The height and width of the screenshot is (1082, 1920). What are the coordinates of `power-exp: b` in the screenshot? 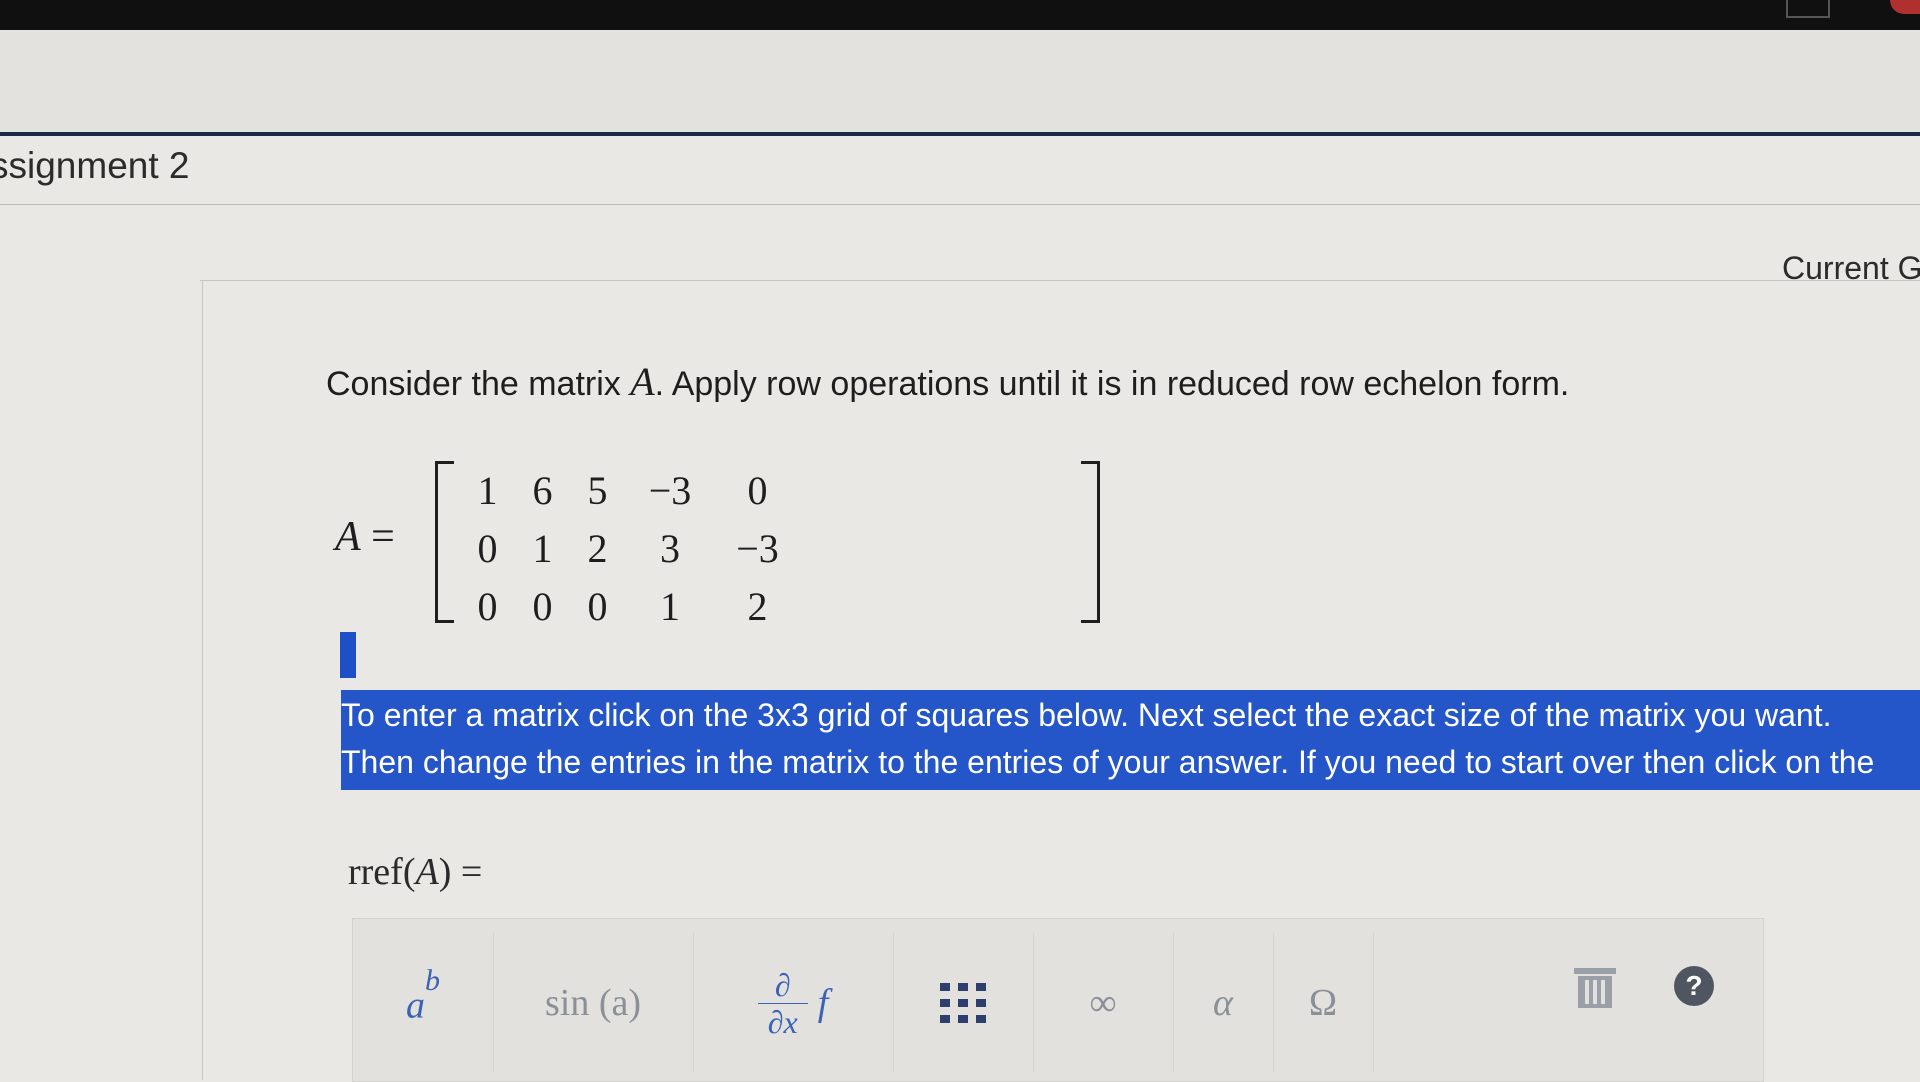 It's located at (432, 981).